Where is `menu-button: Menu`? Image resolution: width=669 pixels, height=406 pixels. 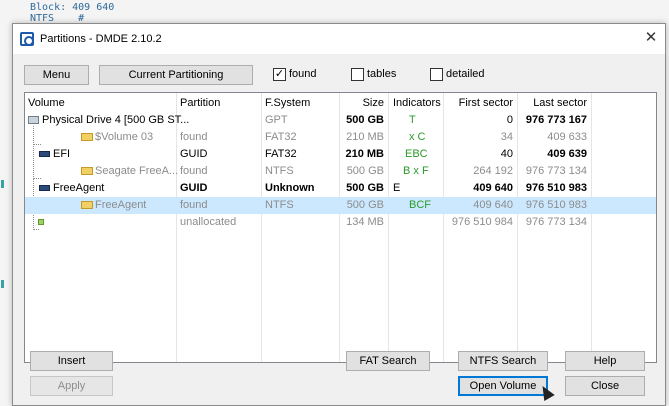 menu-button: Menu is located at coordinates (56, 75).